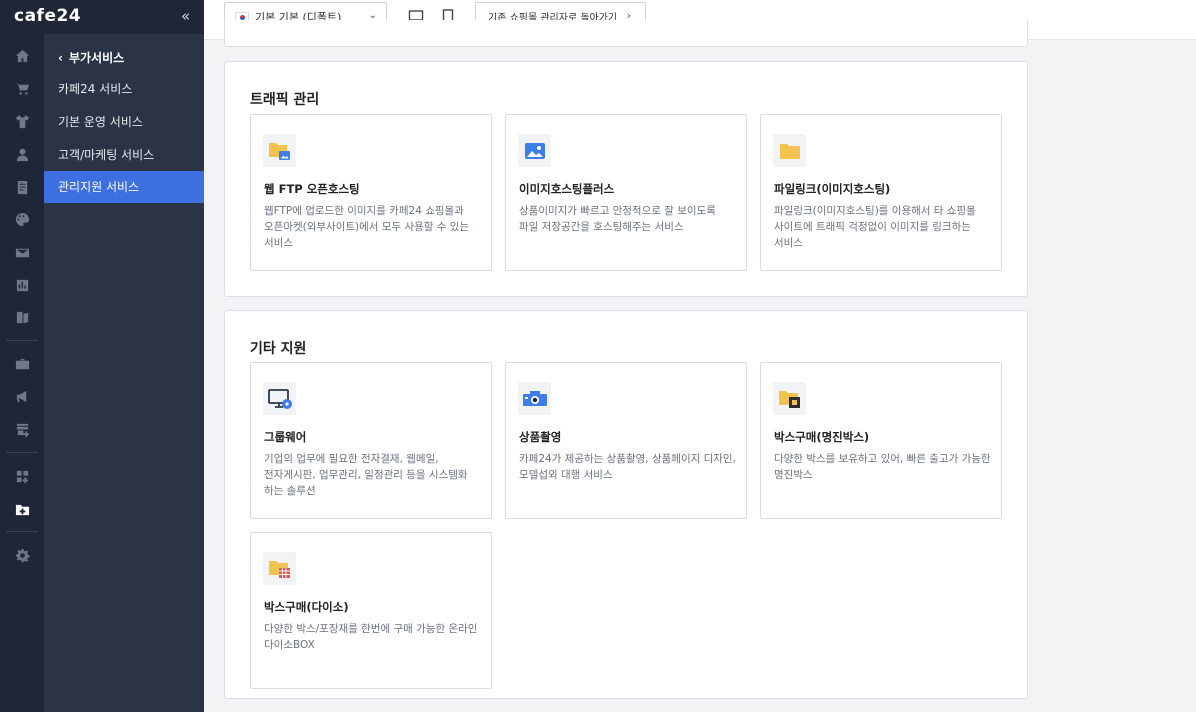 Image resolution: width=1196 pixels, height=712 pixels. Describe the element at coordinates (285, 100) in the screenshot. I see `section-title: 트래픽 관리` at that location.